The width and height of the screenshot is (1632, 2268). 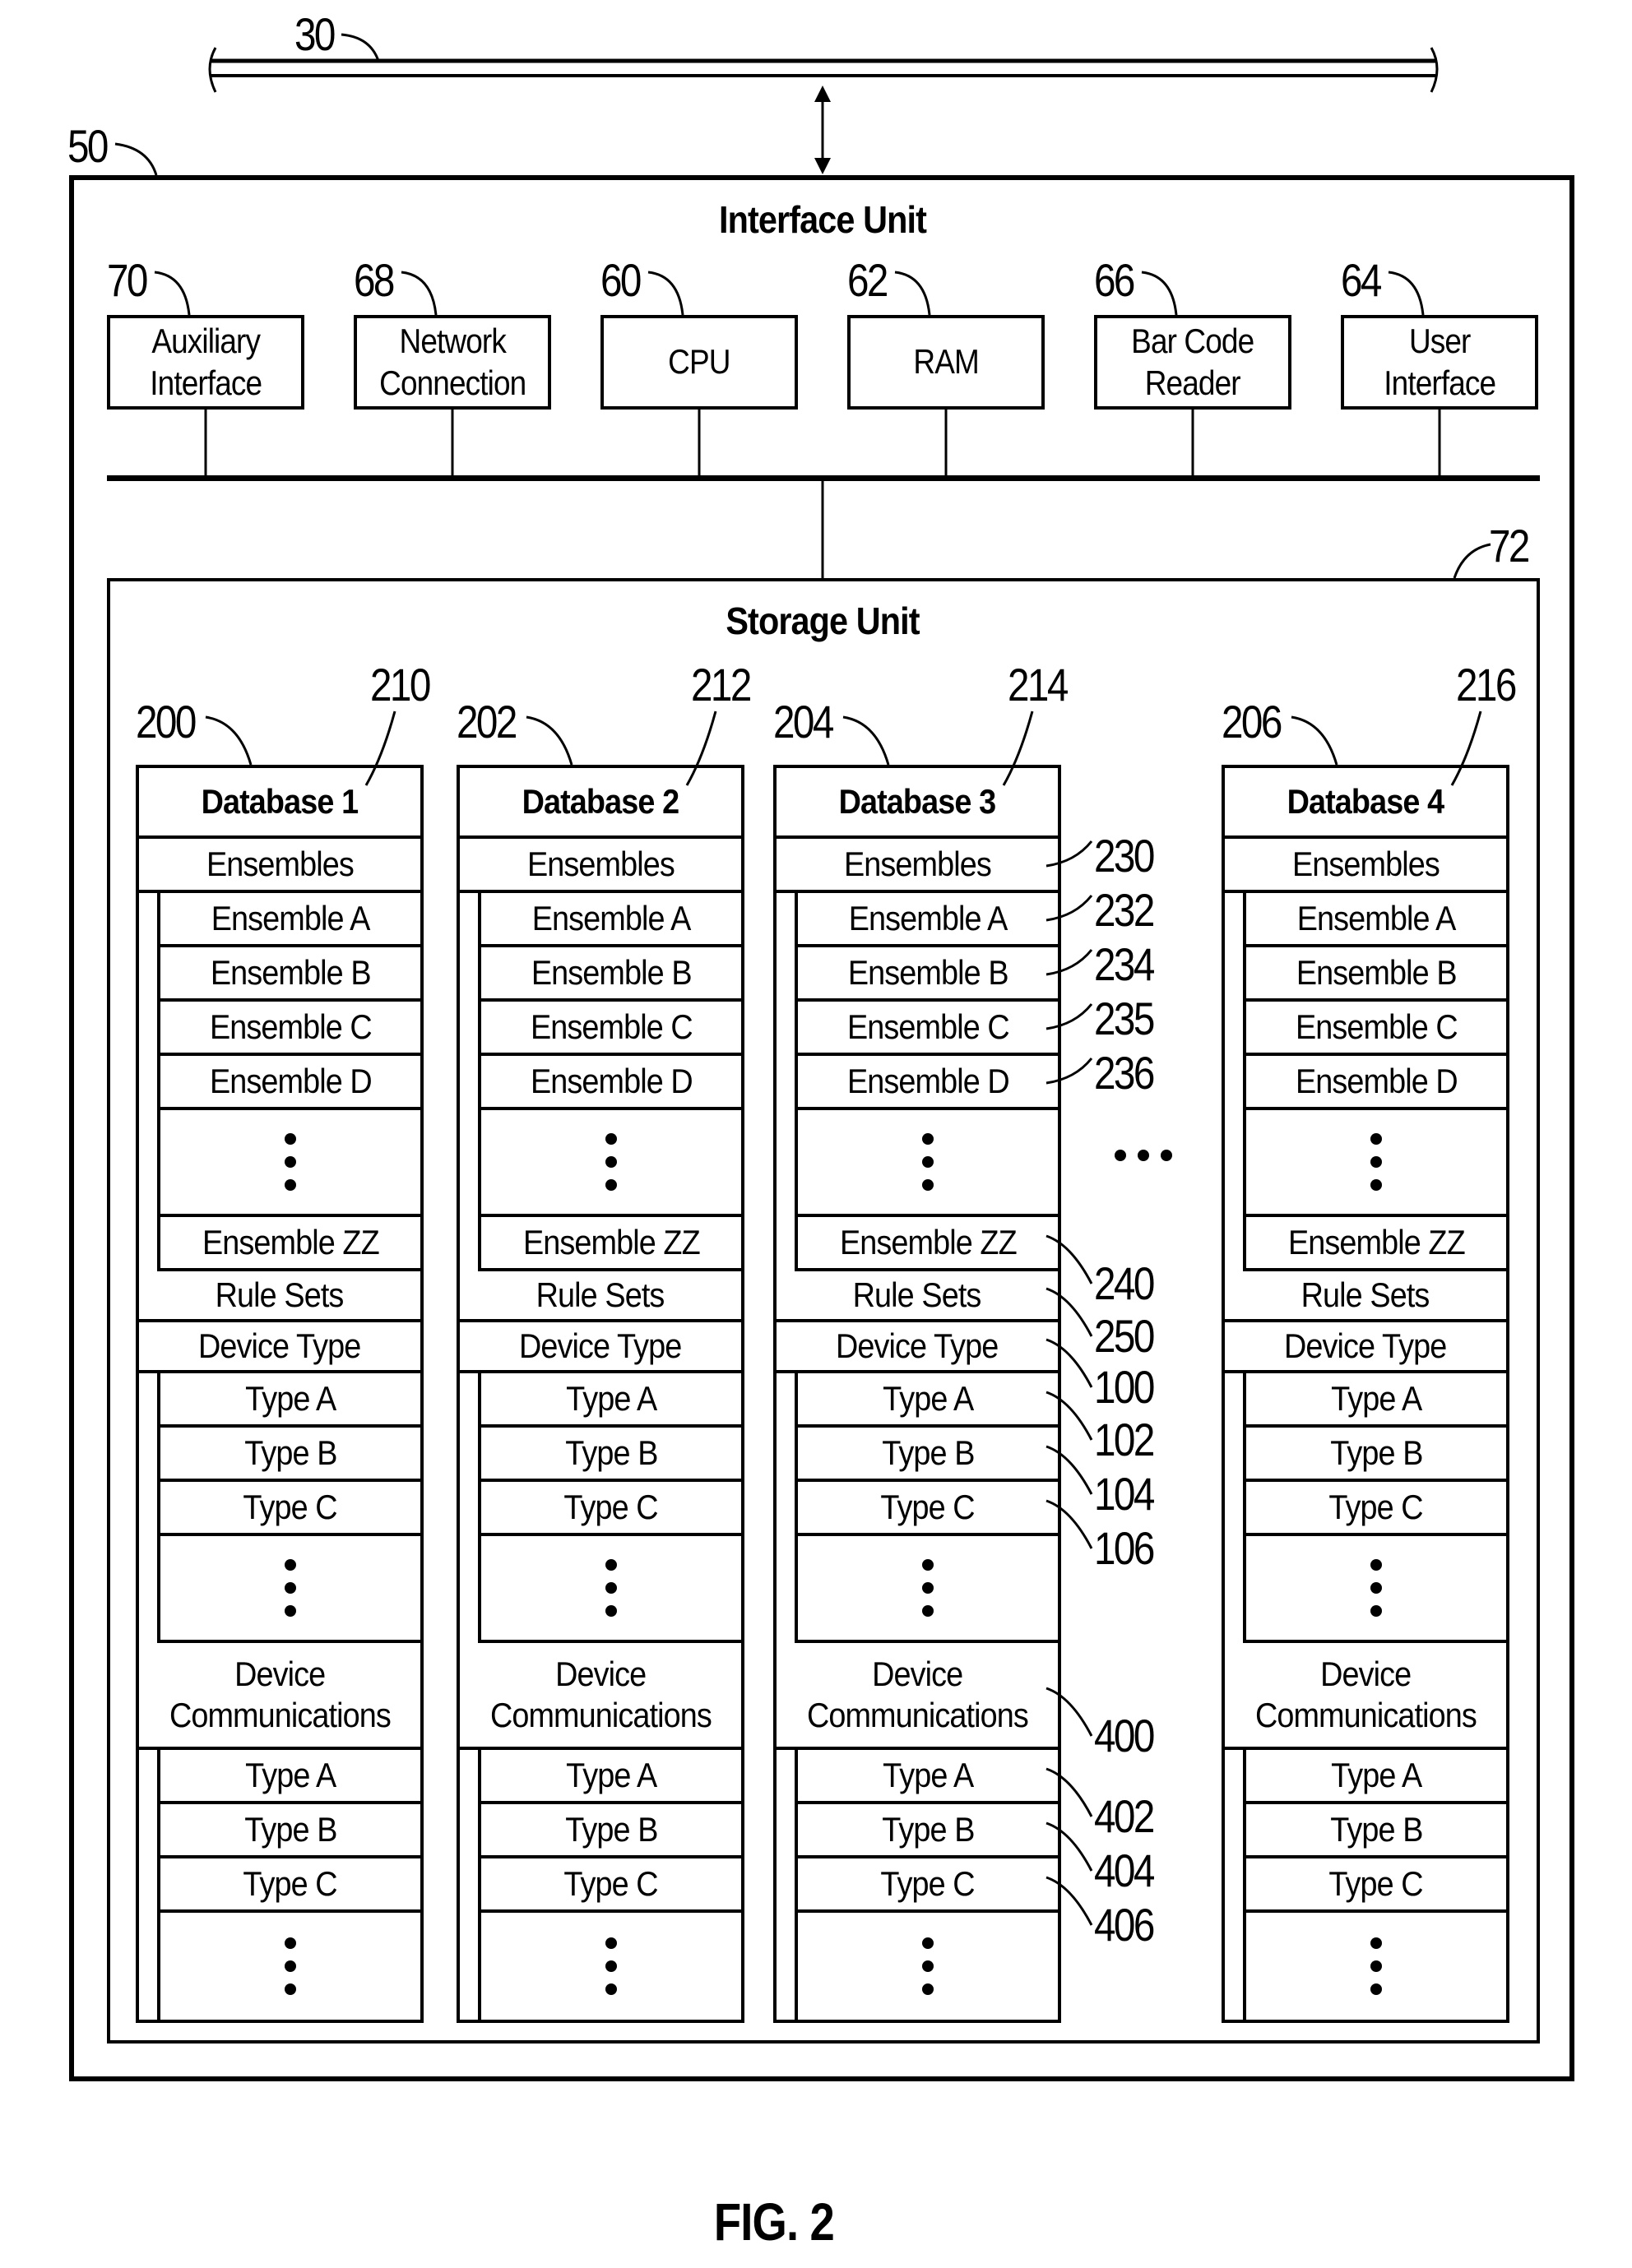 What do you see at coordinates (822, 94) in the screenshot?
I see `arrow-head-up-icon` at bounding box center [822, 94].